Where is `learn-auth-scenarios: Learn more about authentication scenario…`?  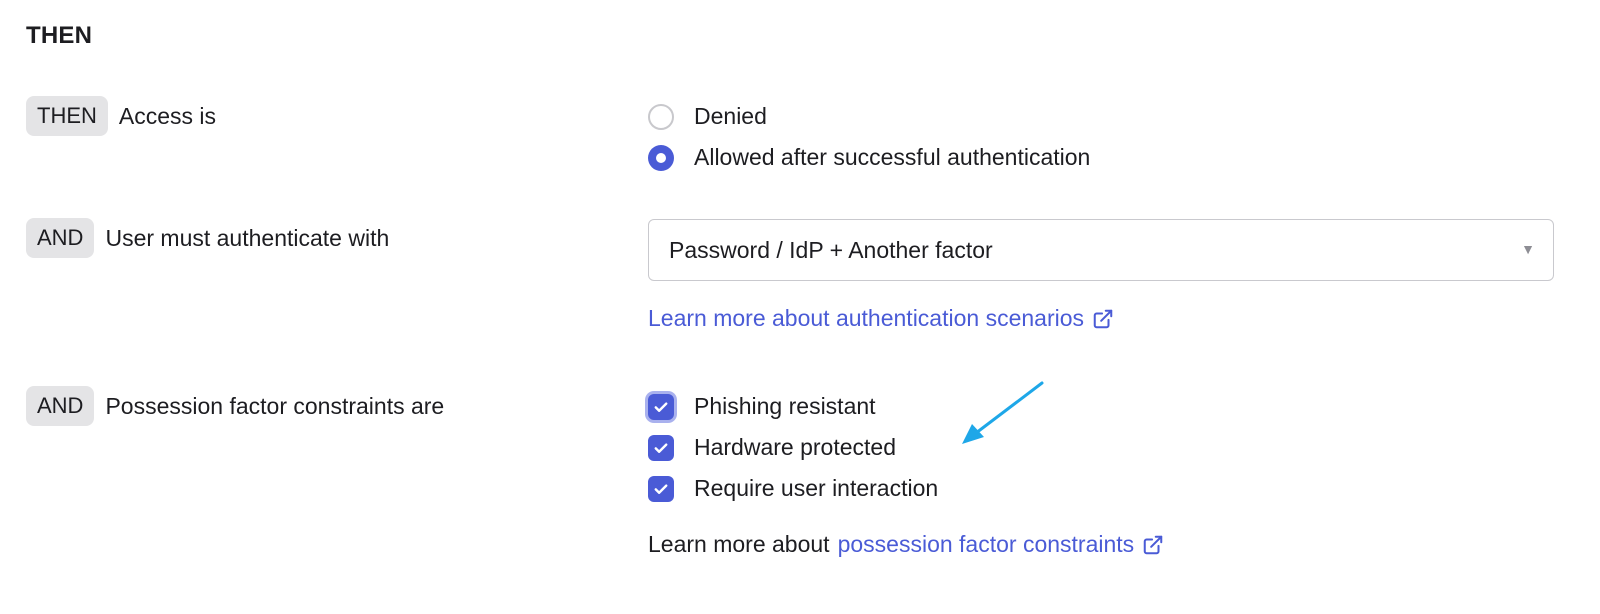 learn-auth-scenarios: Learn more about authentication scenario… is located at coordinates (881, 318).